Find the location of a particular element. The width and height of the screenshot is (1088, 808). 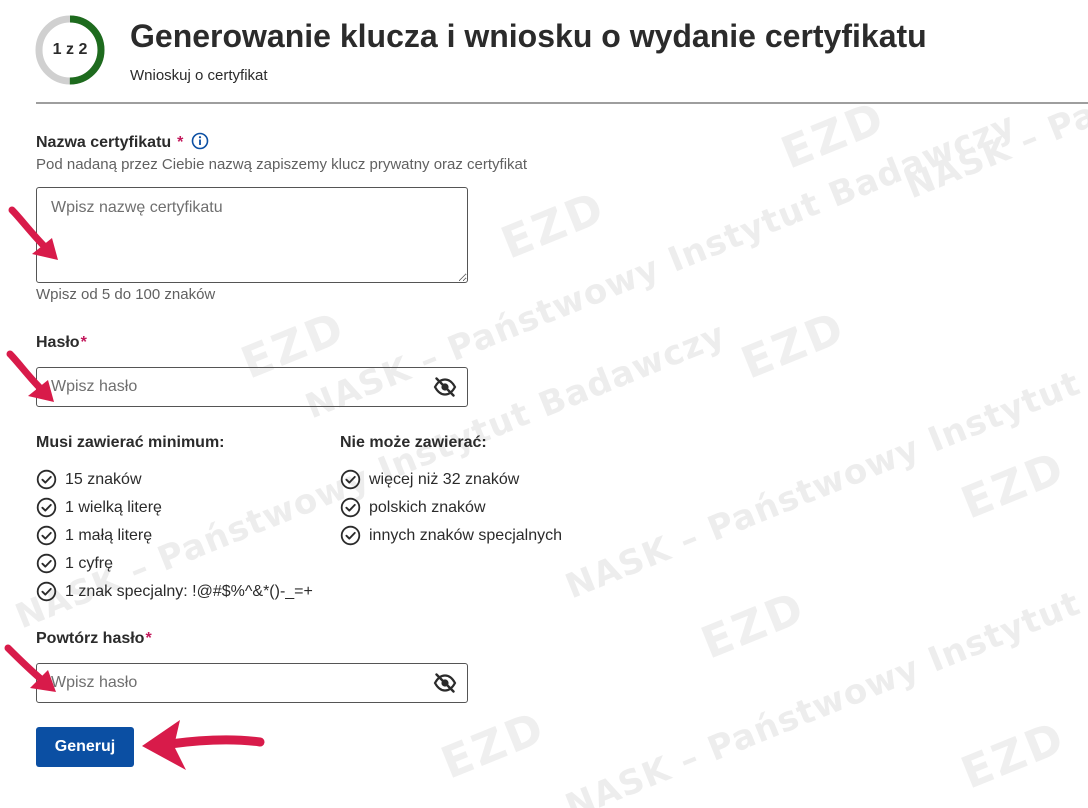

header-divider is located at coordinates (562, 103).